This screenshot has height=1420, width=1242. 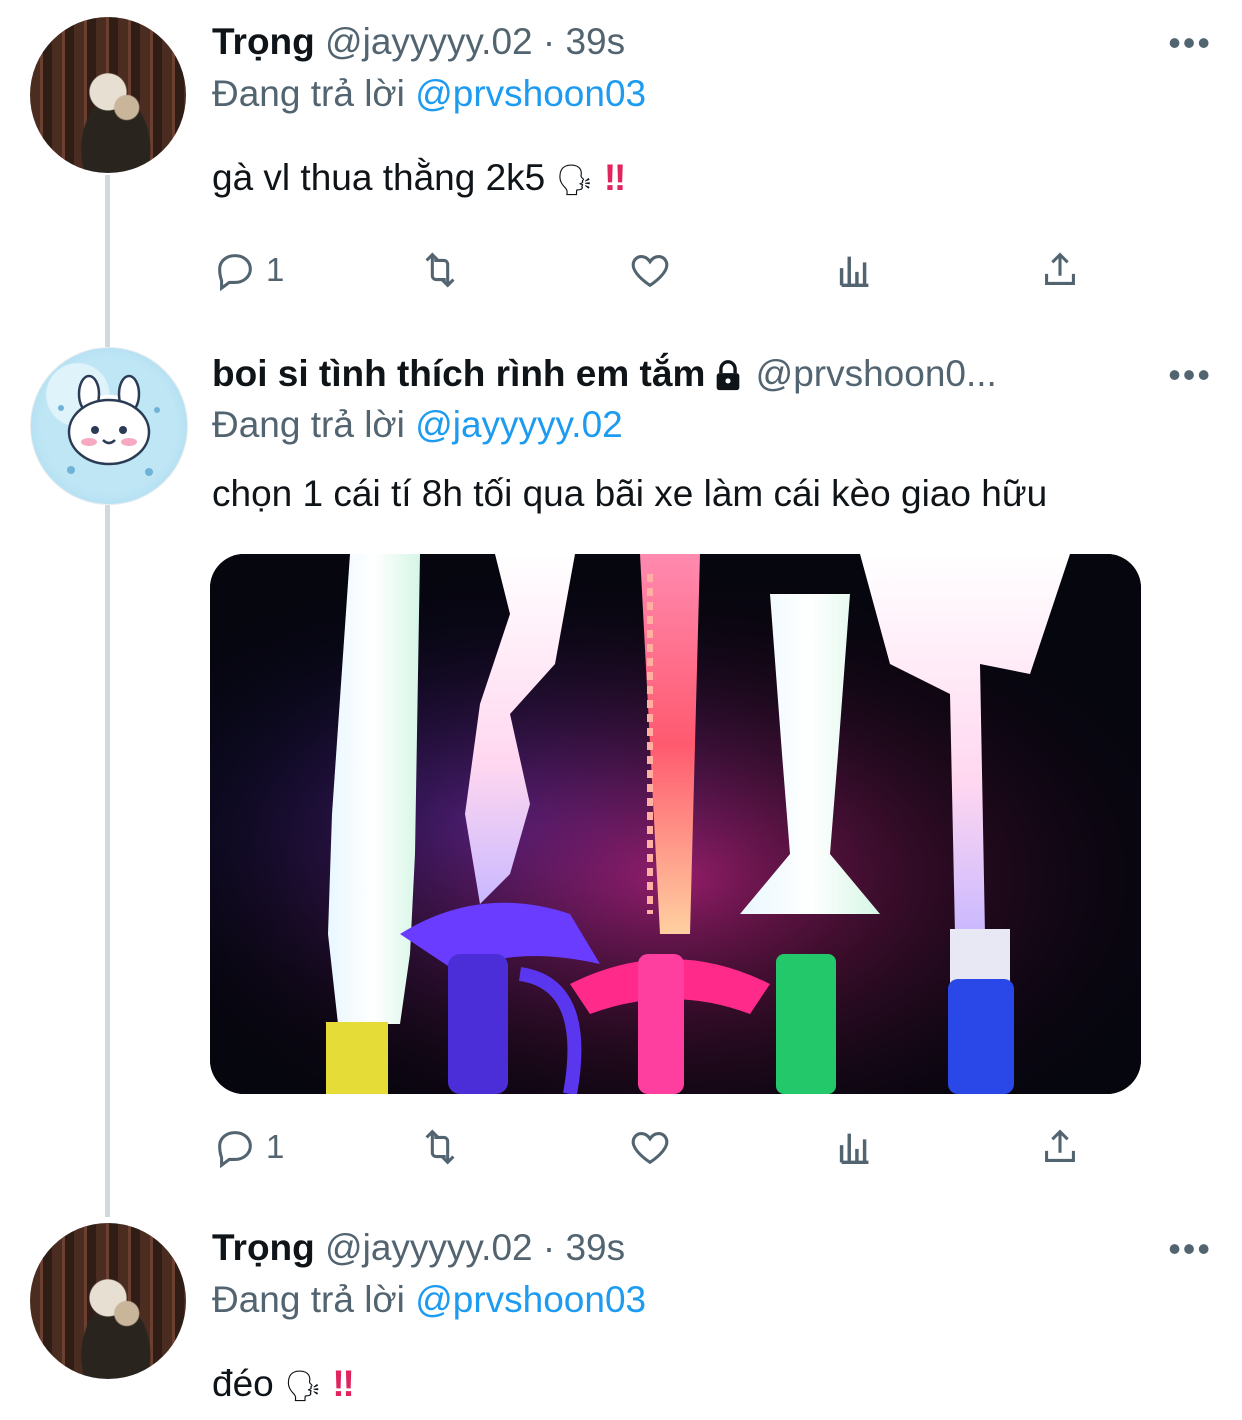 I want to click on bunny-illustration, so click(x=109, y=425).